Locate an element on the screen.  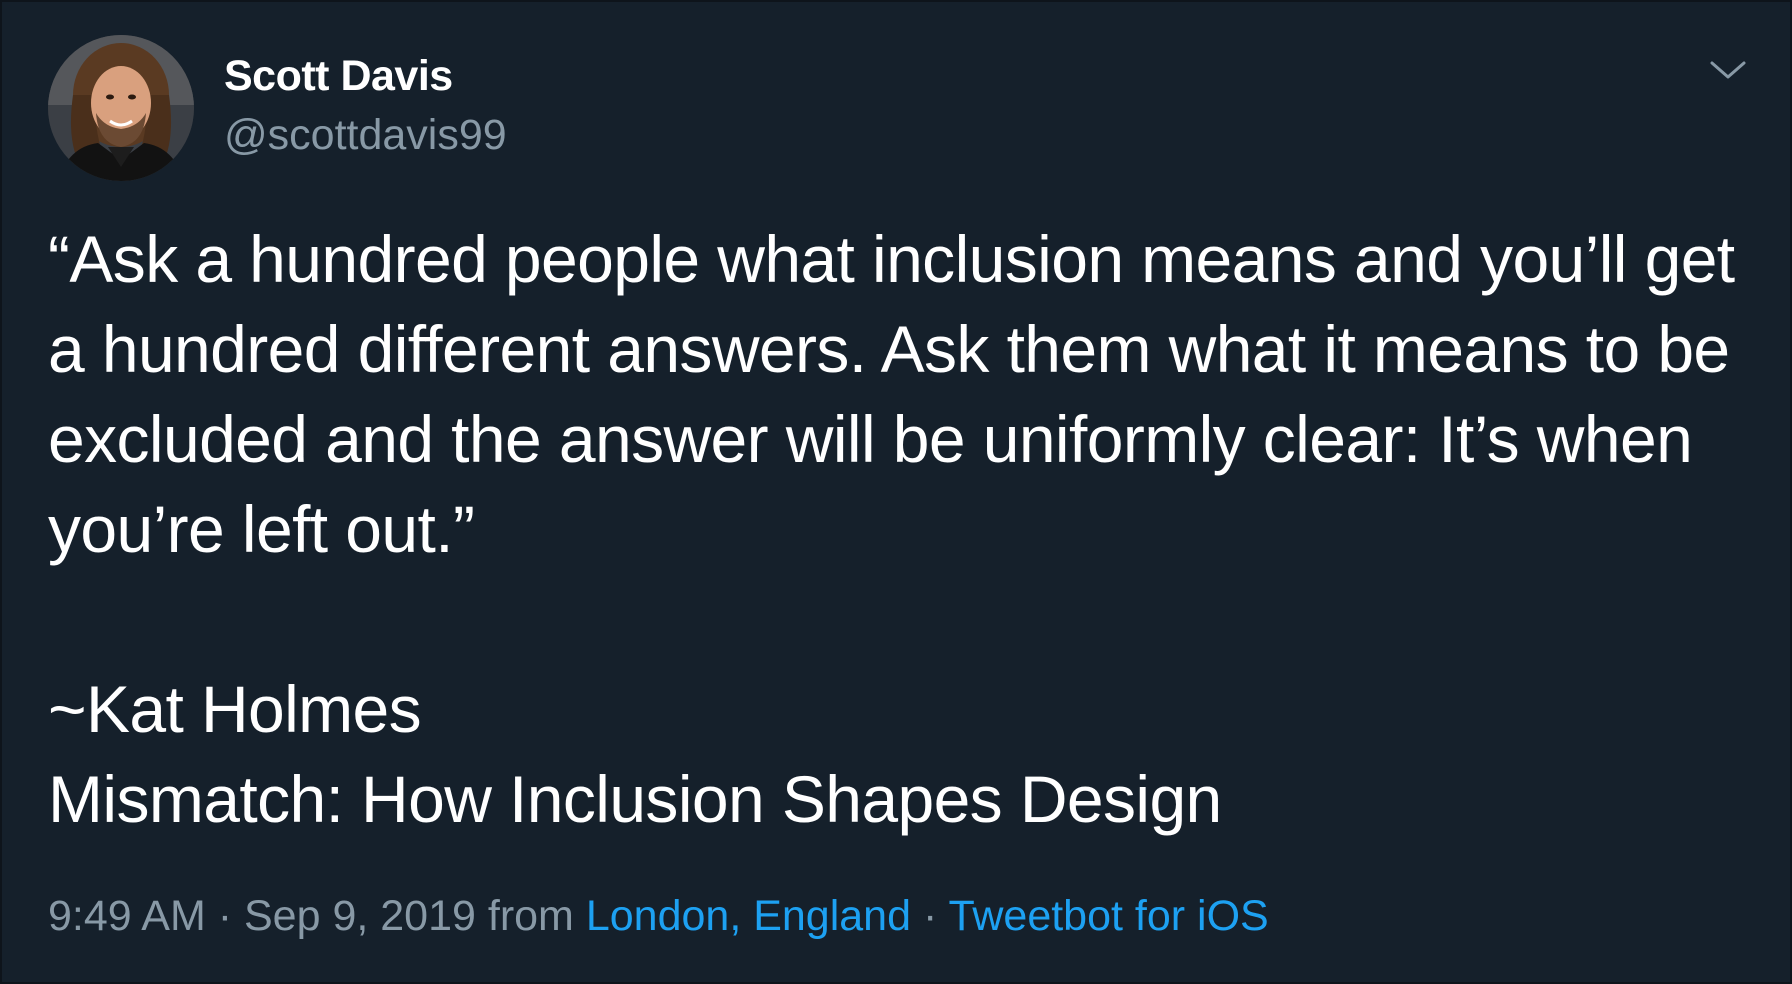
chevron-down-icon is located at coordinates (1728, 70).